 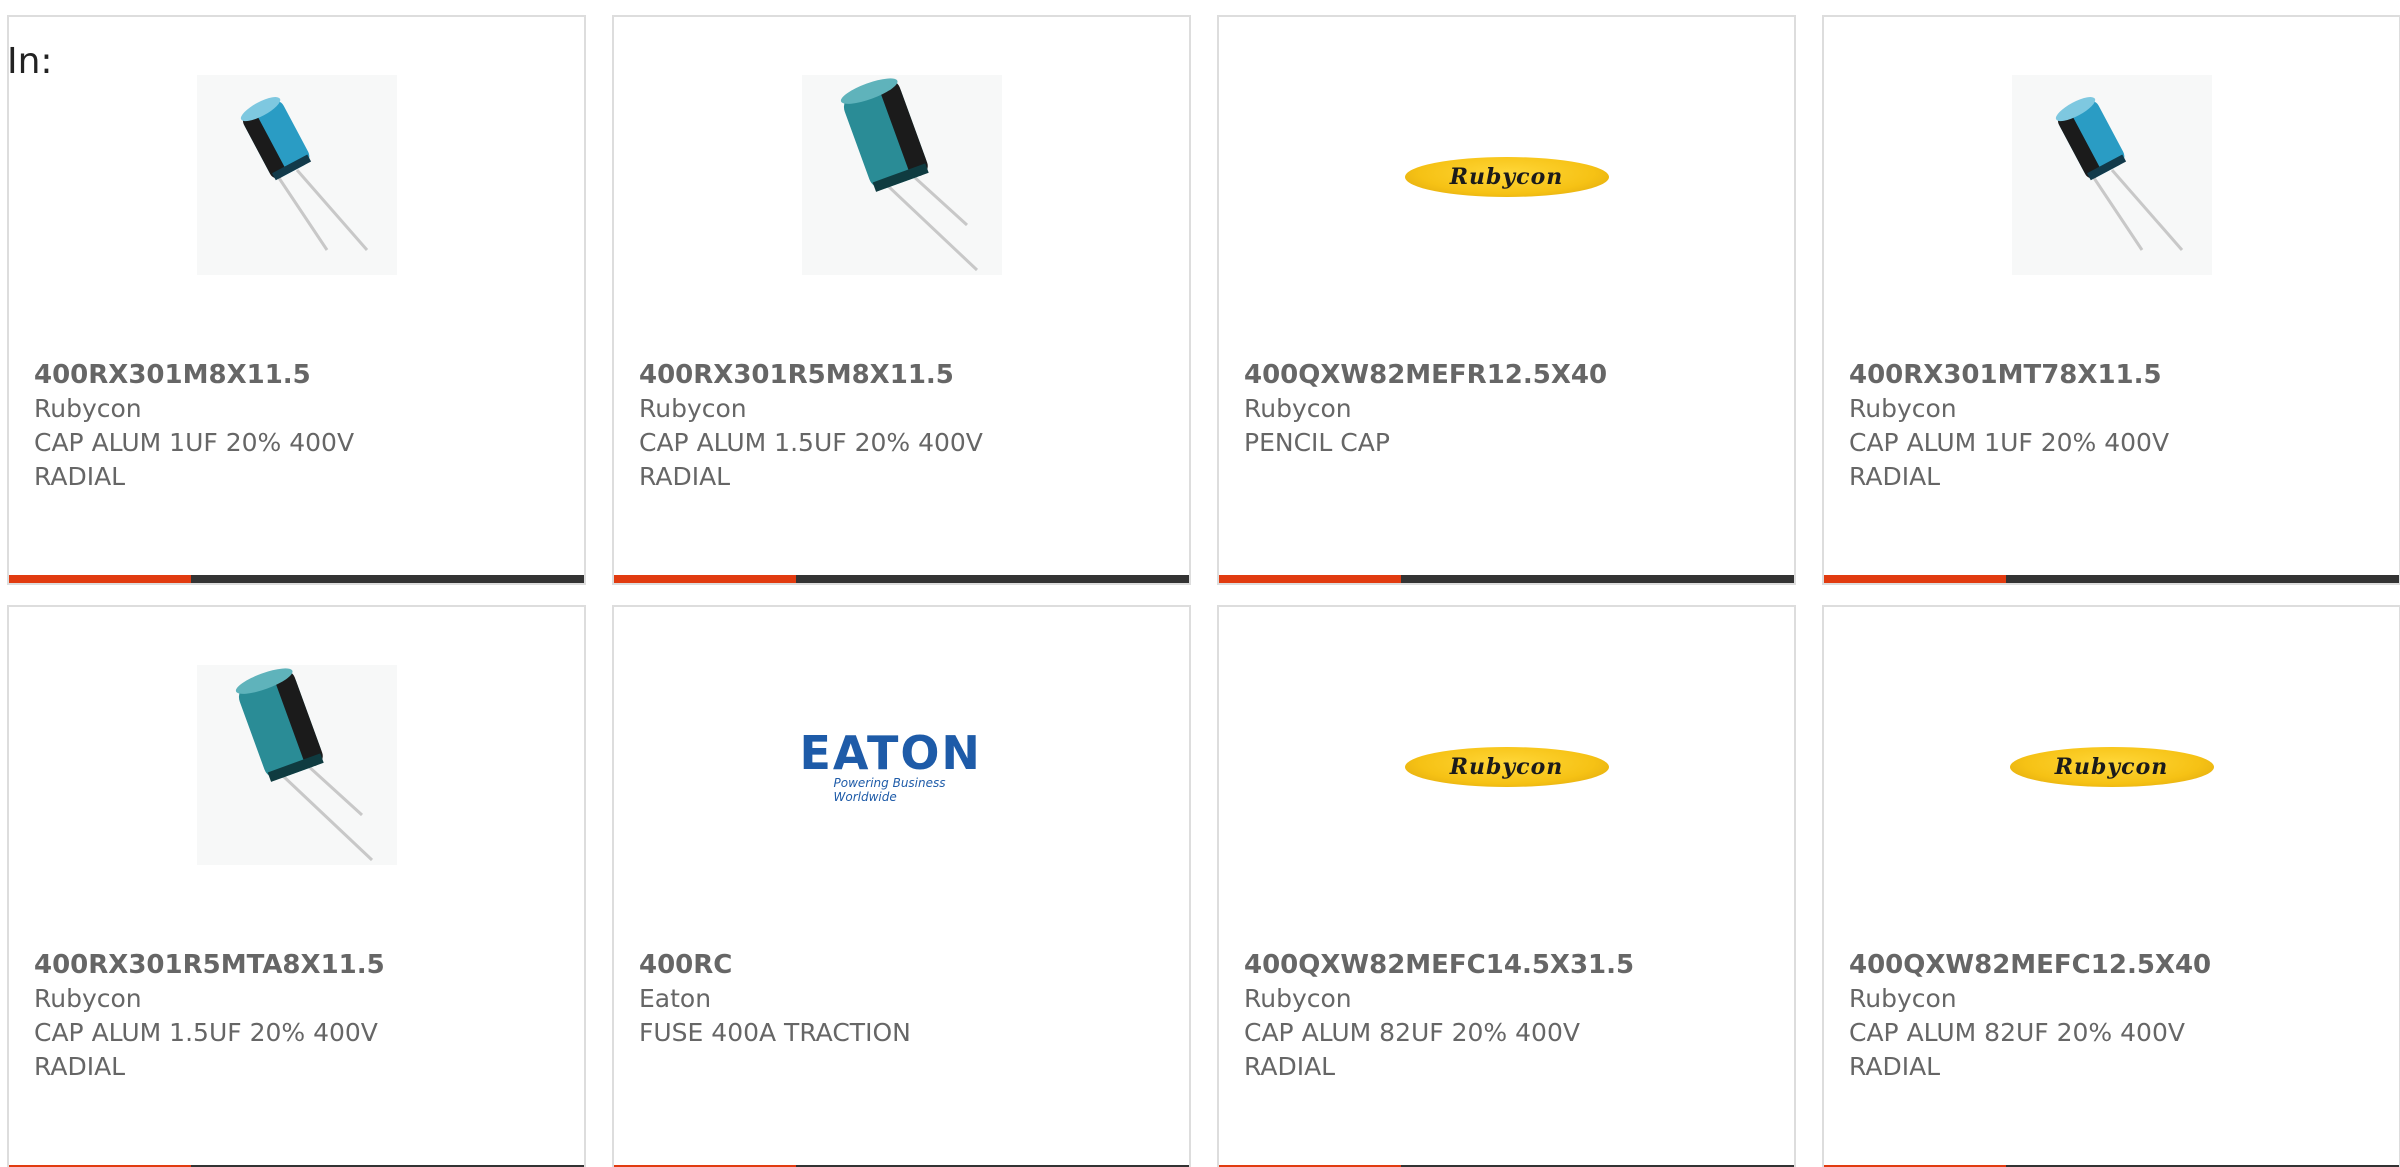 I want to click on product-description: PENCIL CAP, so click(x=1317, y=442).